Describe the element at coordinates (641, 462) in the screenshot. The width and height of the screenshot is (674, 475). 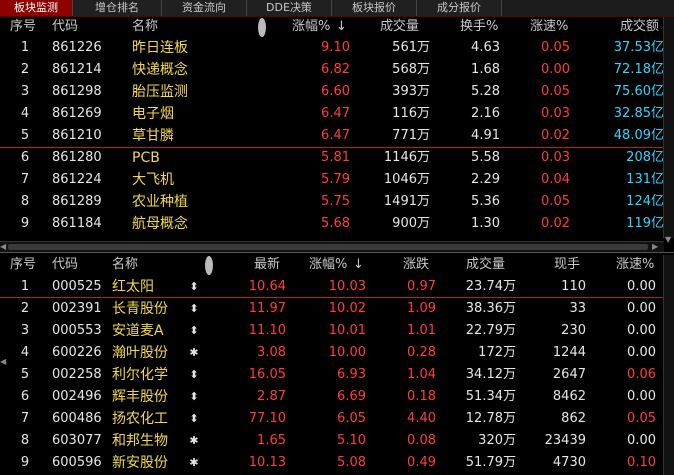
I see `row-speed: 0.10` at that location.